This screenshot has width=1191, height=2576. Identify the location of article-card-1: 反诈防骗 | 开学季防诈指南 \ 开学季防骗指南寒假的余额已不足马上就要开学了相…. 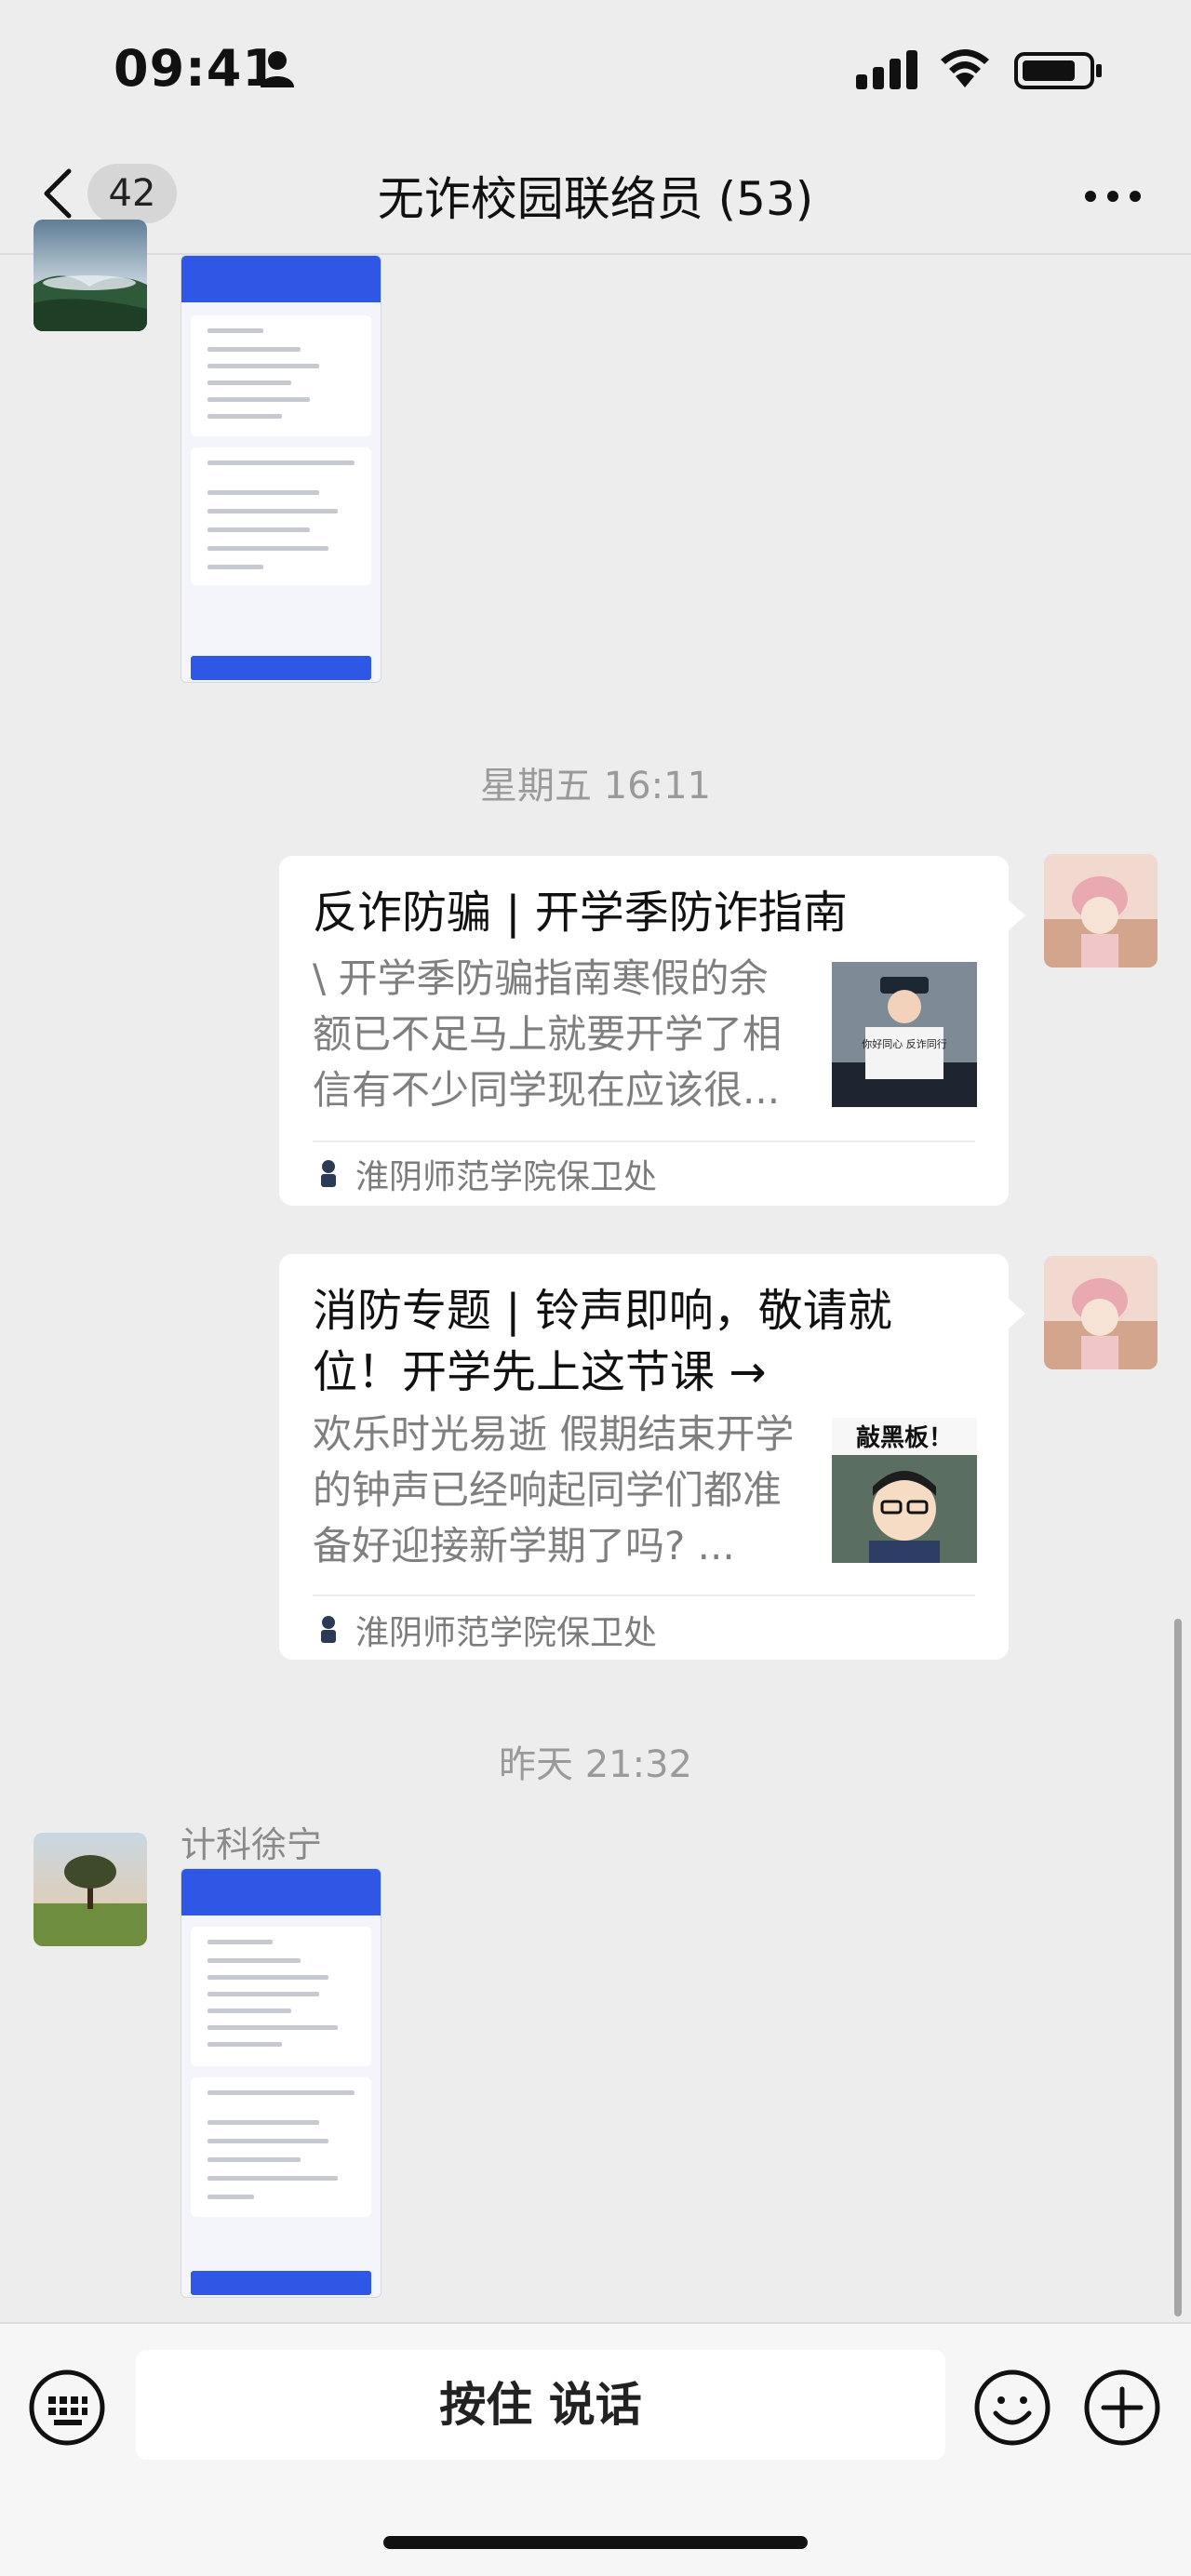
(644, 1031).